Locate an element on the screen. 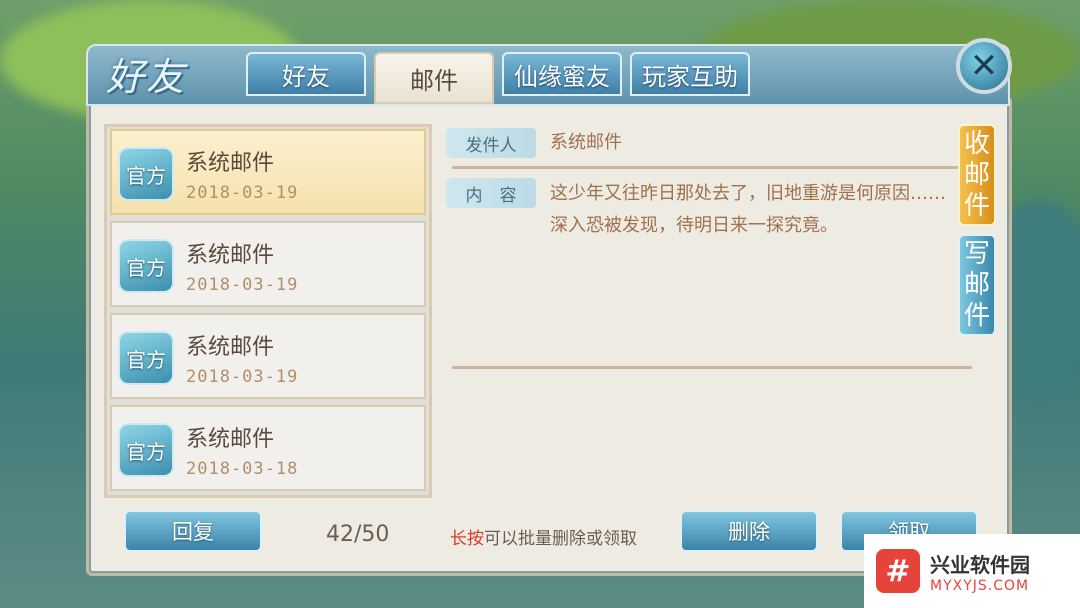  tab-fairy-friends: 仙缘蜜友 is located at coordinates (562, 74).